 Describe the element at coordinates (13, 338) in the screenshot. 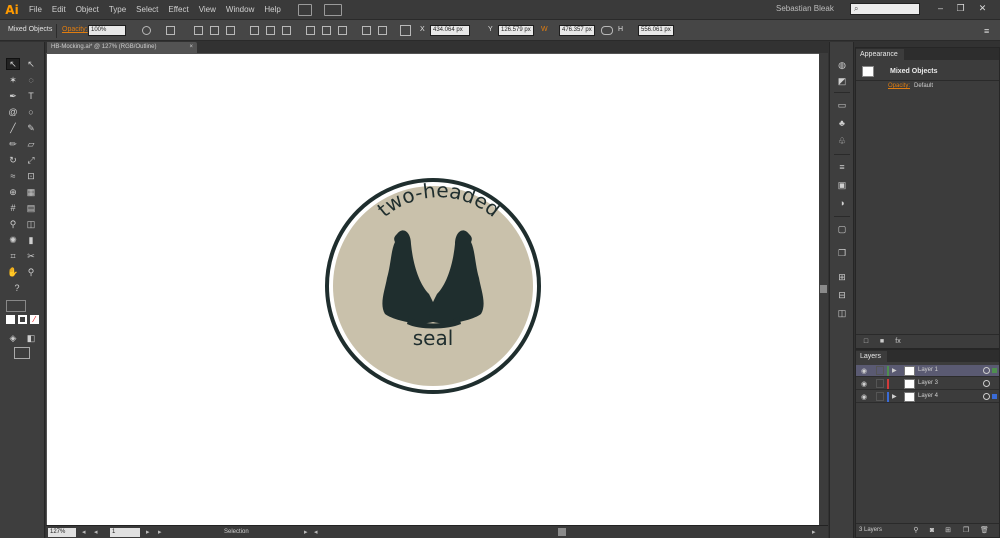

I see `draw-normal-icon: ◈` at that location.